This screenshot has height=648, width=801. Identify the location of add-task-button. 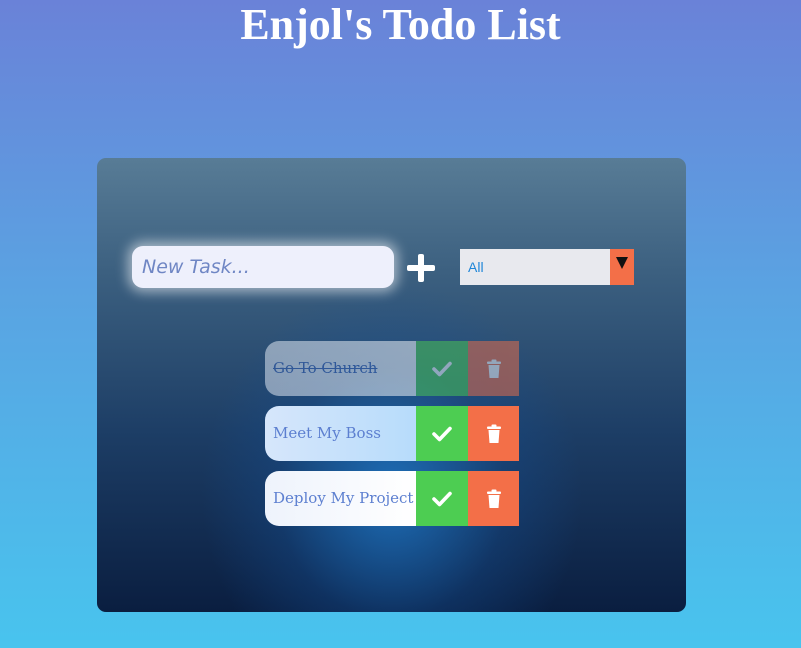
(421, 268).